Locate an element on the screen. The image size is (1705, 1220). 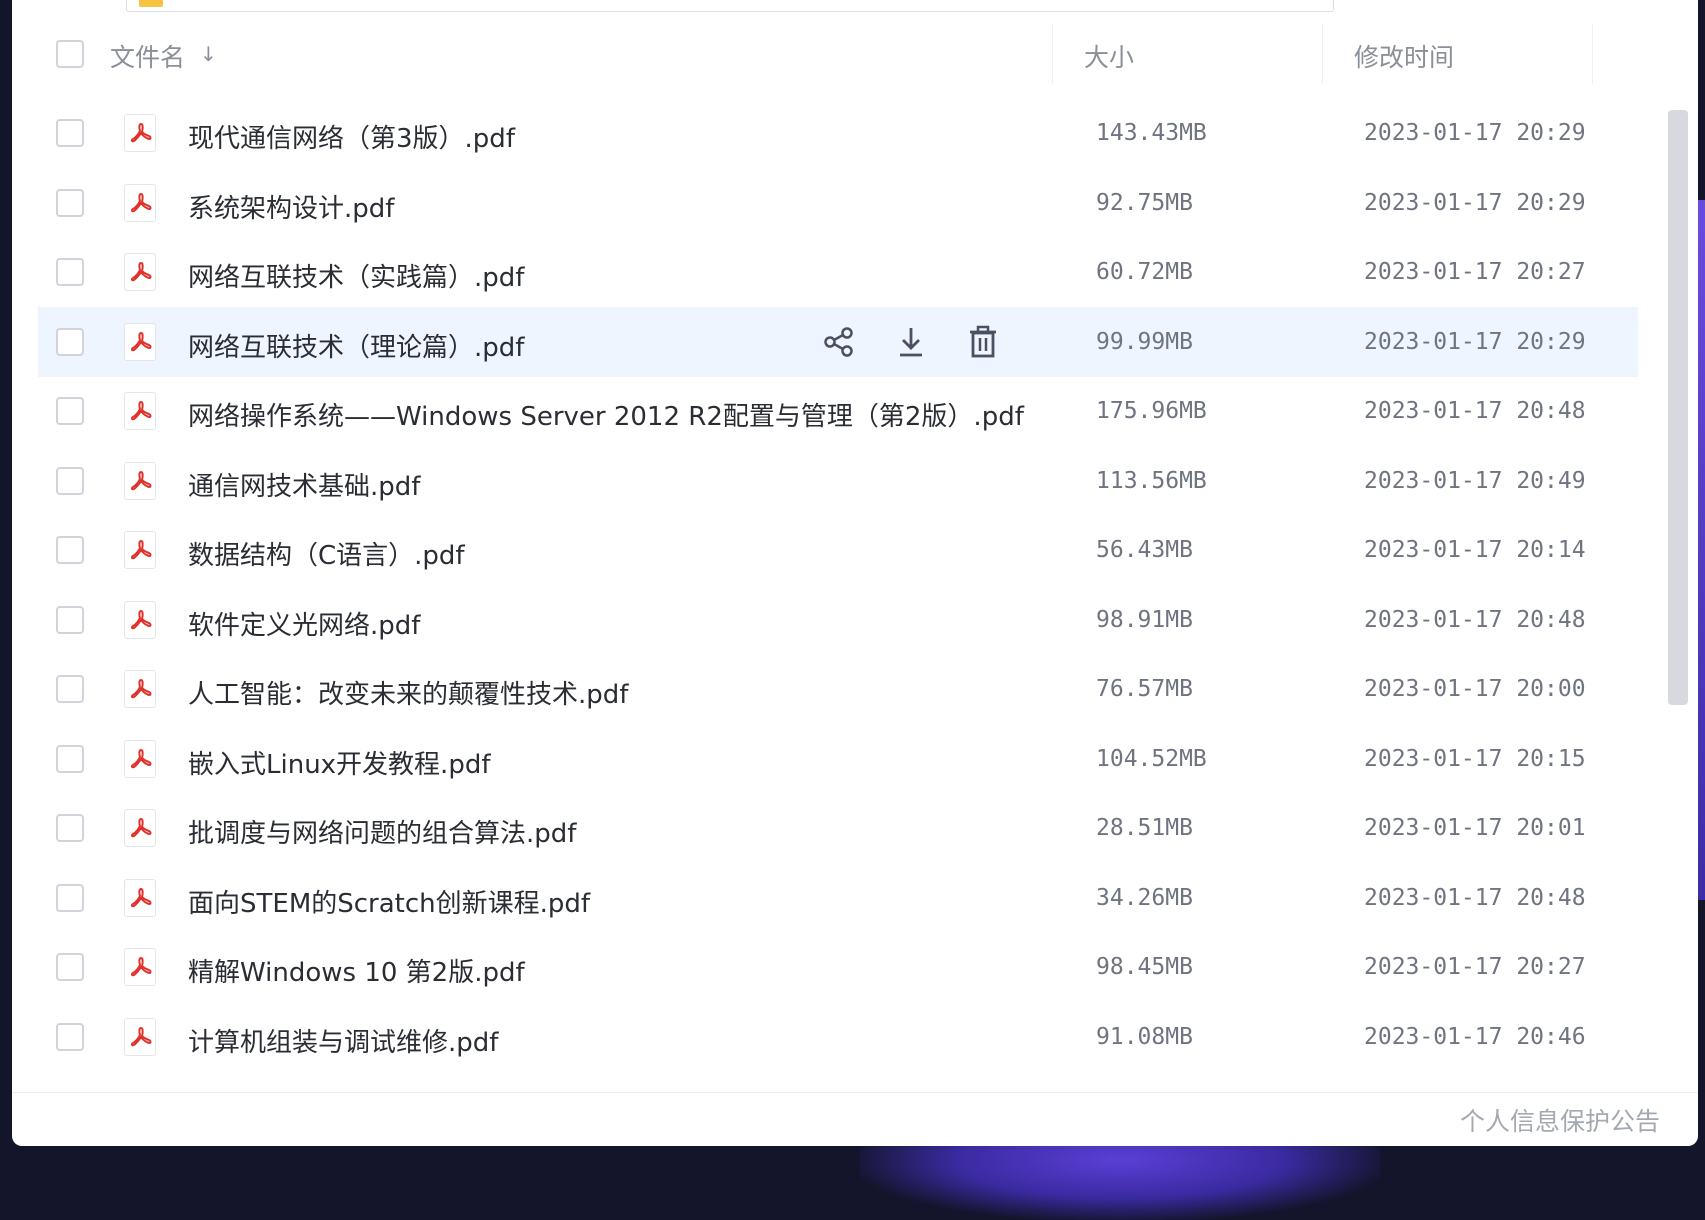
file-row: 批调度与网络问题的组合算法.pdf 28.51MB 2023-01-17 20:01 is located at coordinates (838, 828).